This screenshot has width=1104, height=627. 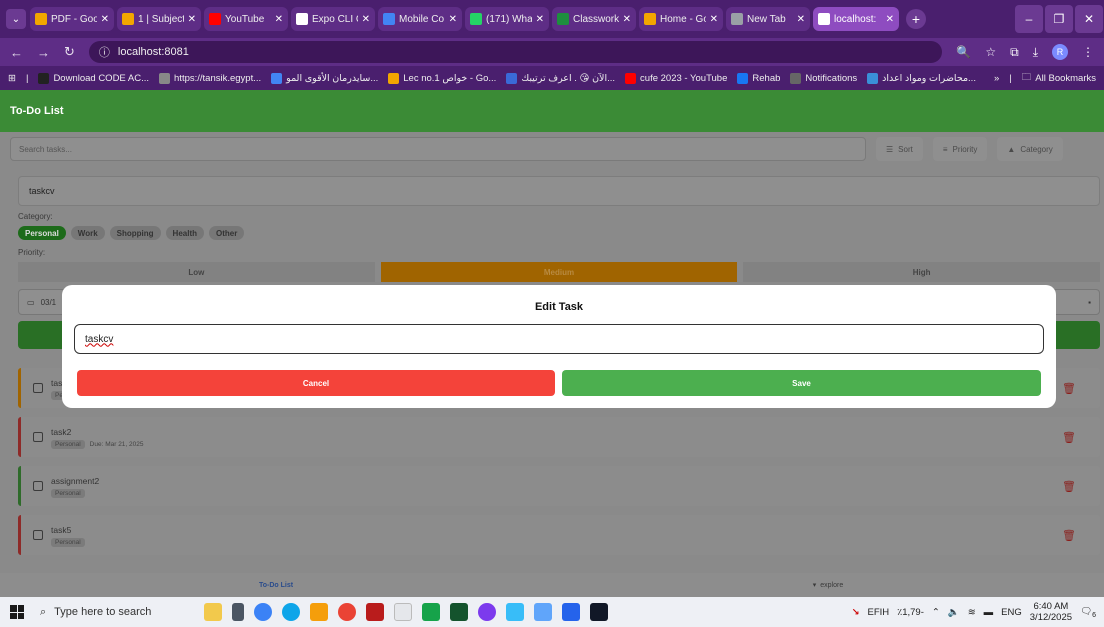 I want to click on chrome-icon, so click(x=347, y=612).